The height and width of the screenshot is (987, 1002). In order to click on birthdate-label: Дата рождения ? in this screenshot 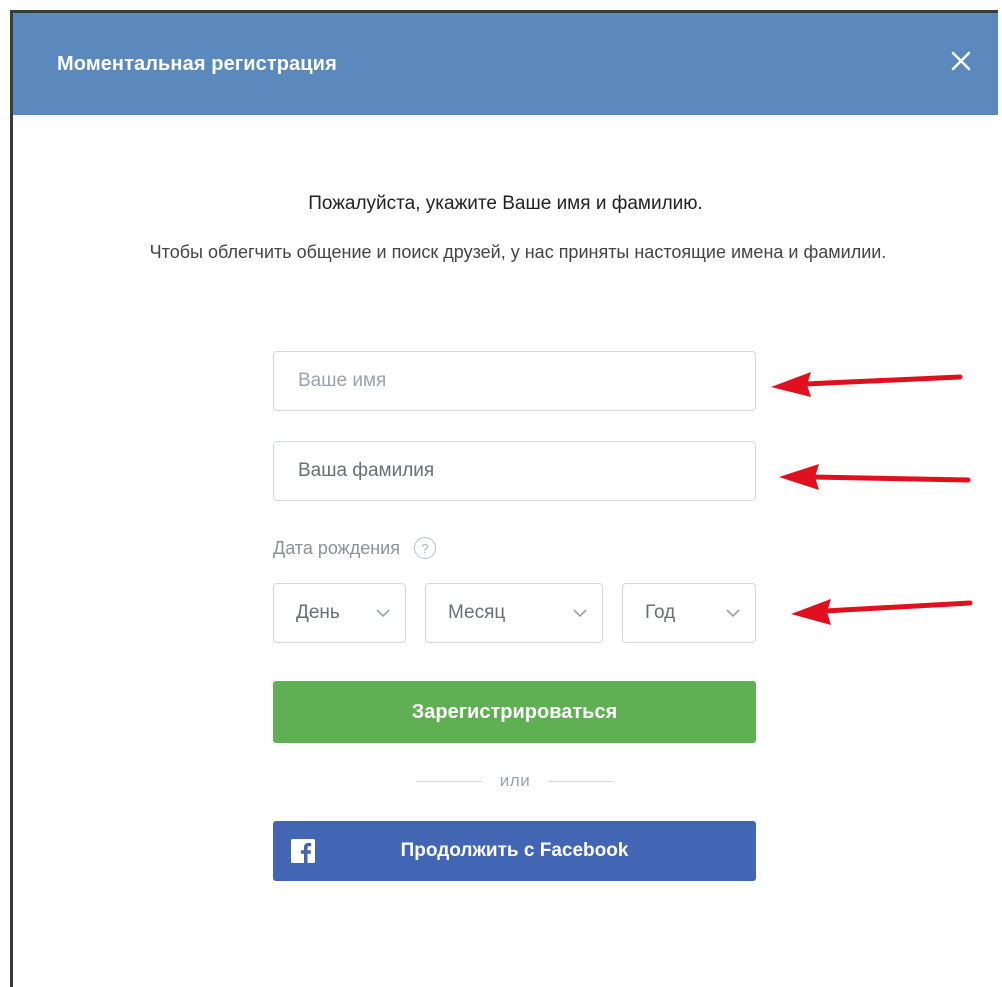, I will do `click(354, 548)`.